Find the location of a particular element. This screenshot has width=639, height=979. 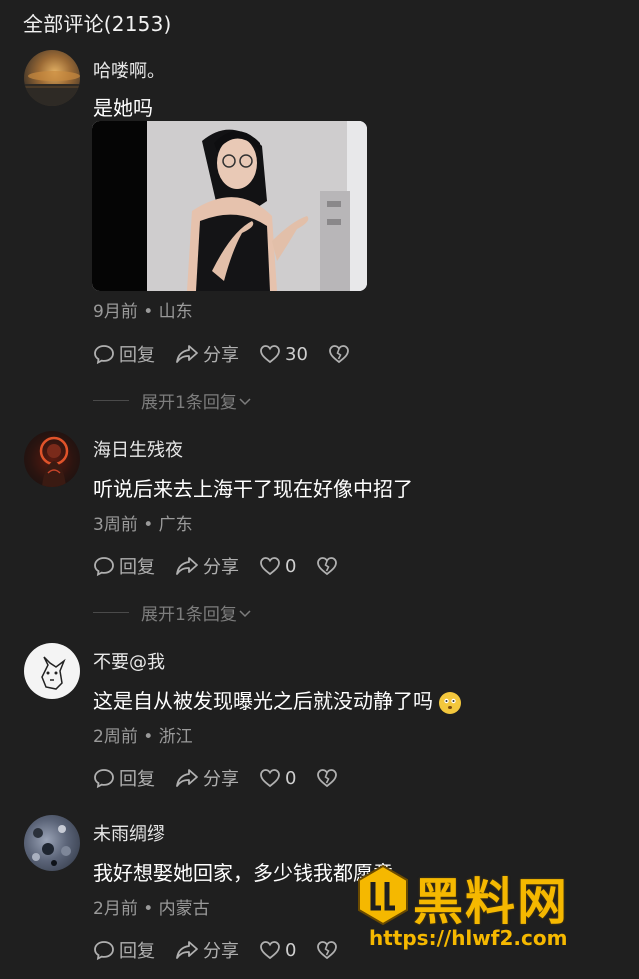

avatar-sunset-image is located at coordinates (52, 88).